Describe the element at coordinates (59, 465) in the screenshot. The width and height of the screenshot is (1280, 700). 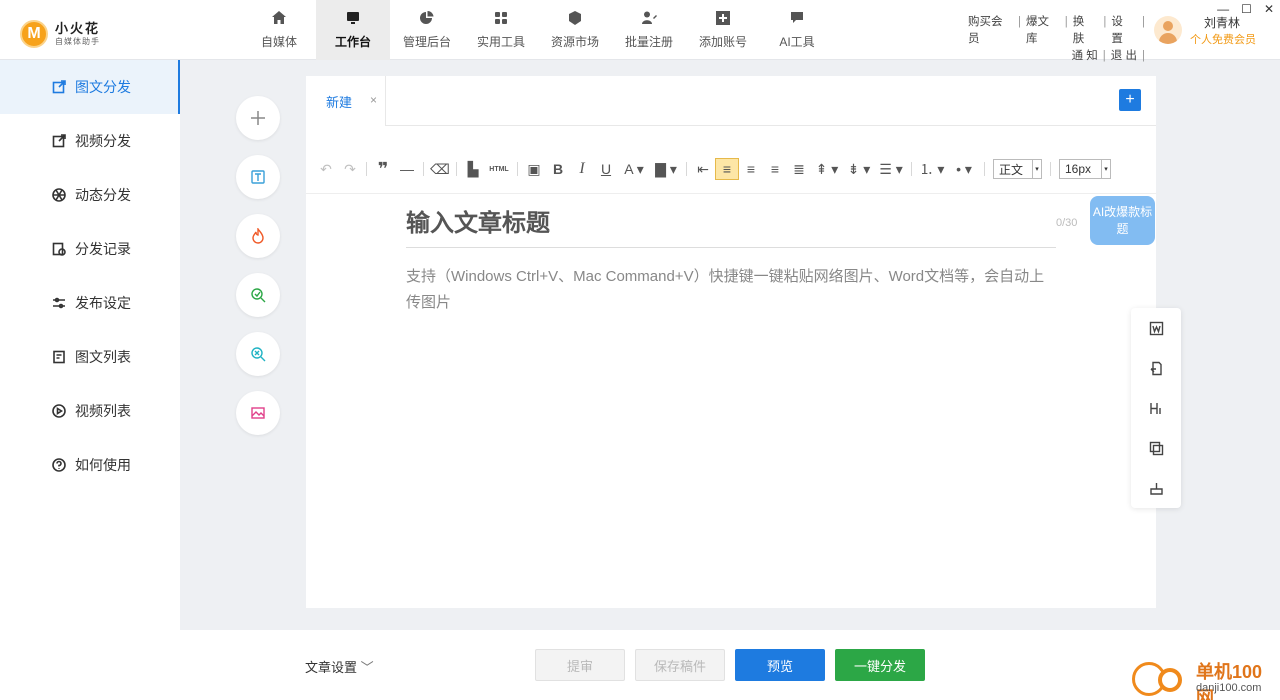
I see `question-icon` at that location.